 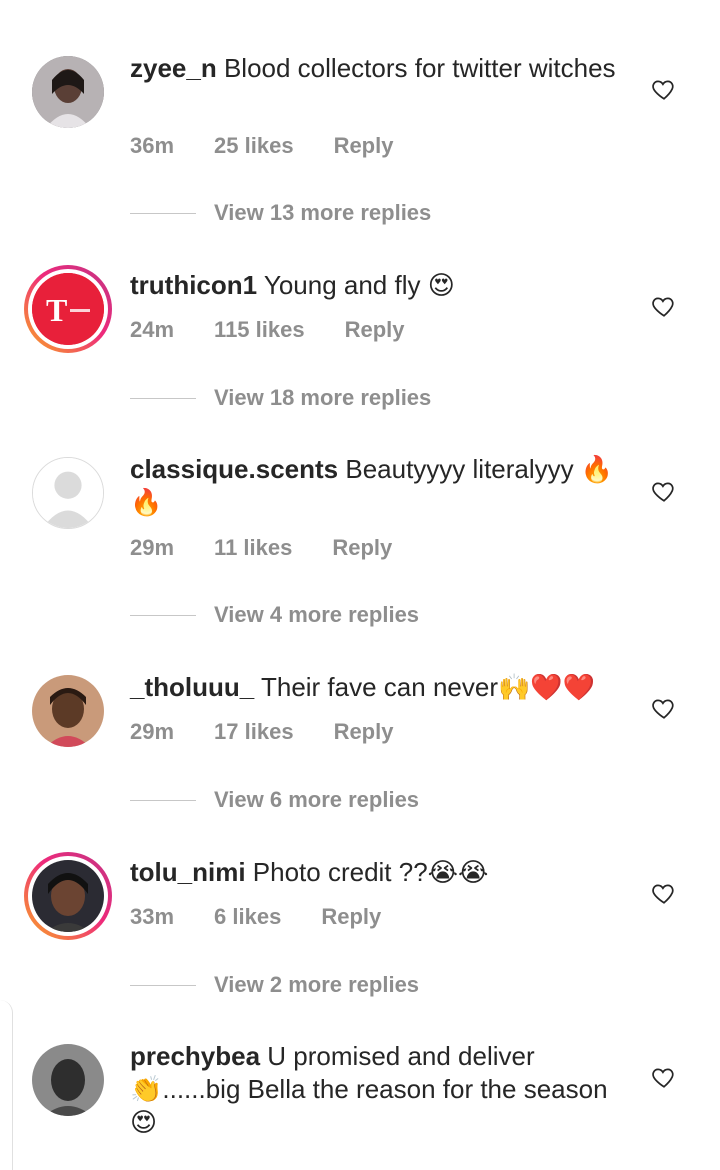 What do you see at coordinates (425, 687) in the screenshot?
I see `comment-body: Their fave can never🙌❤️❤️` at bounding box center [425, 687].